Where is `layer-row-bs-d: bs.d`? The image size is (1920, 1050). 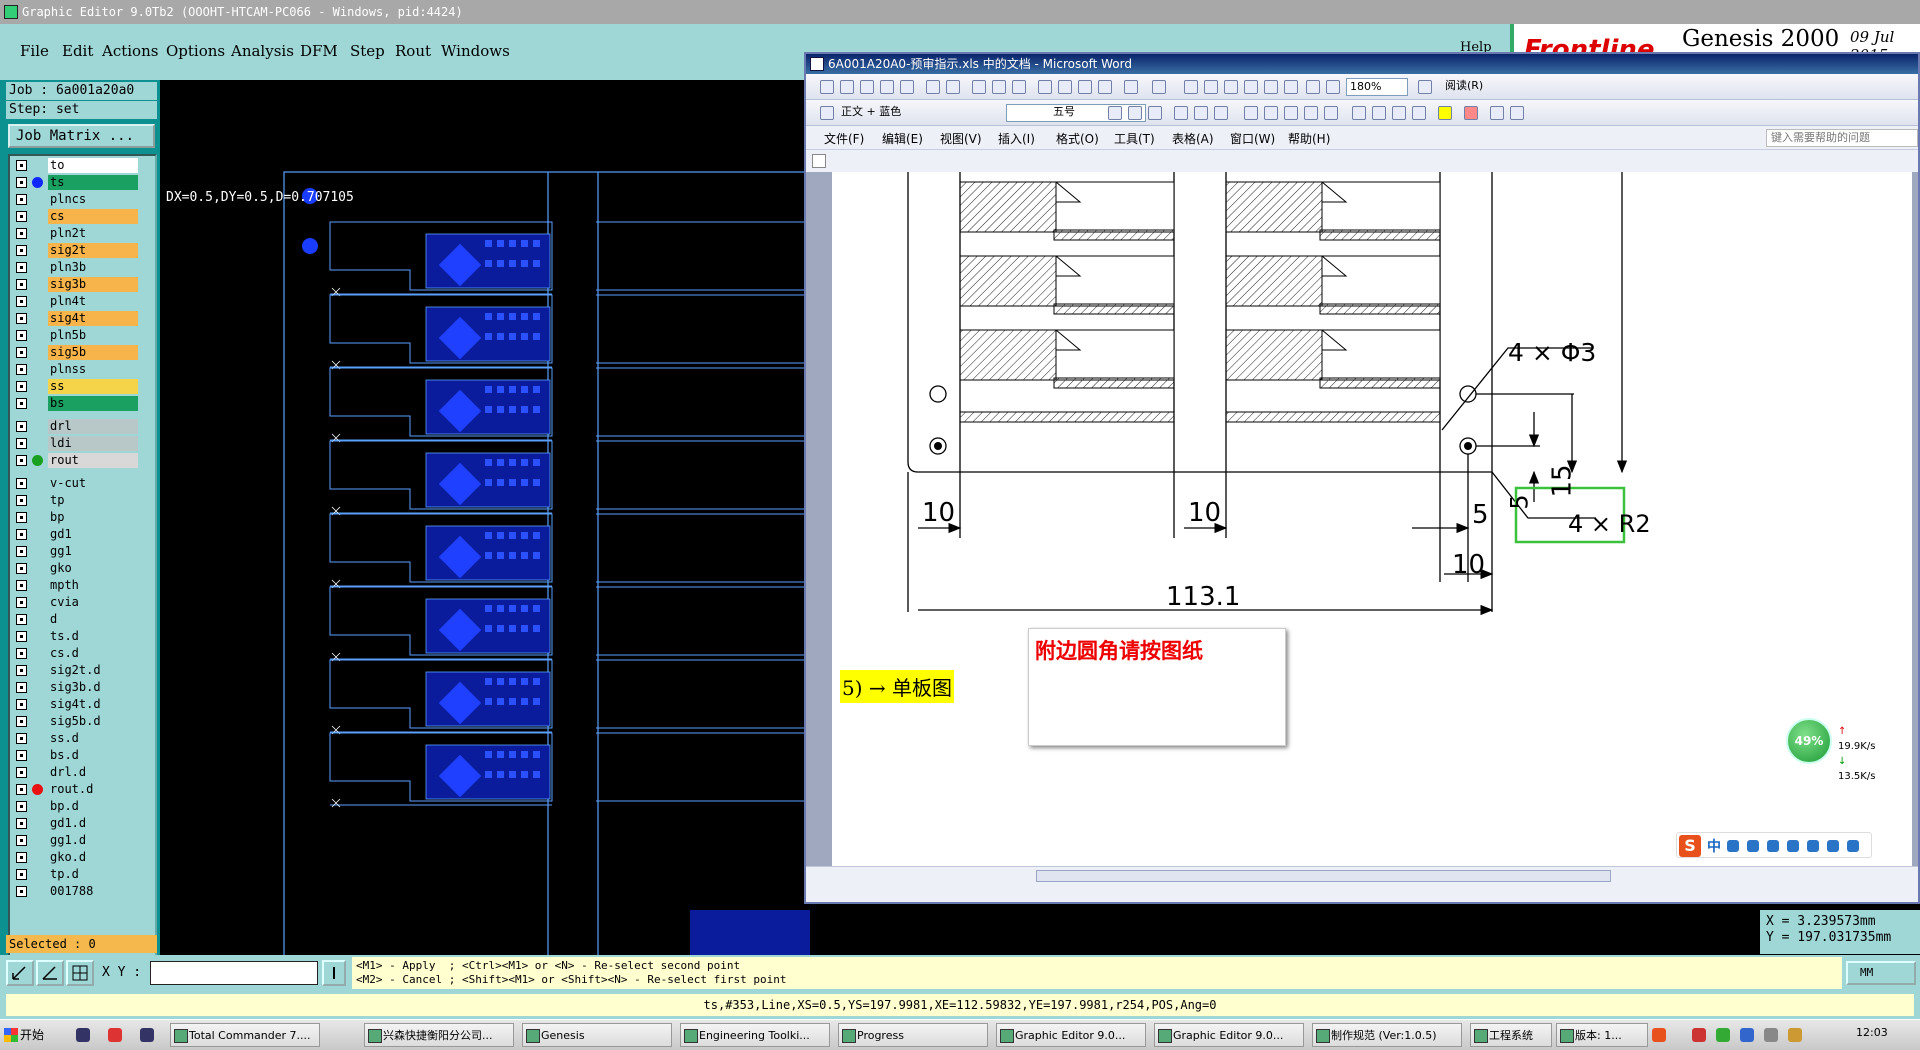 layer-row-bs-d: bs.d is located at coordinates (75, 755).